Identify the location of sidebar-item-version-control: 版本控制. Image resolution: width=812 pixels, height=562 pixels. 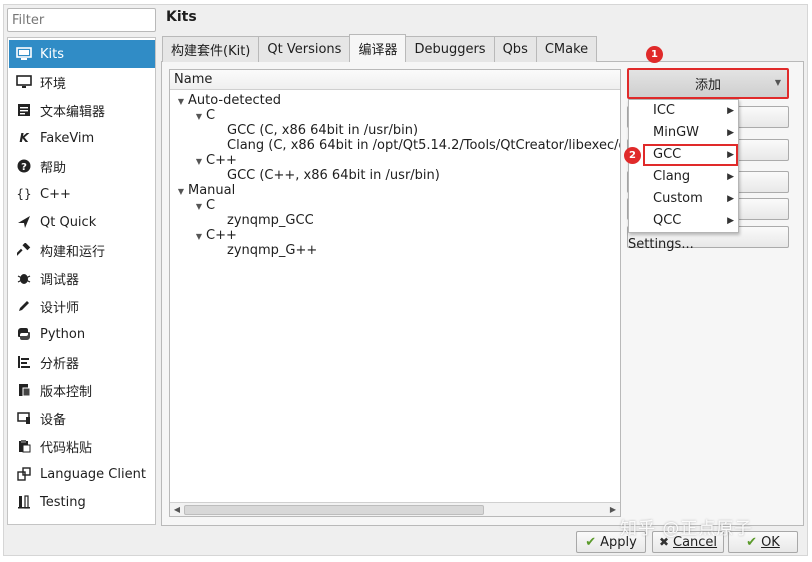
(82, 390).